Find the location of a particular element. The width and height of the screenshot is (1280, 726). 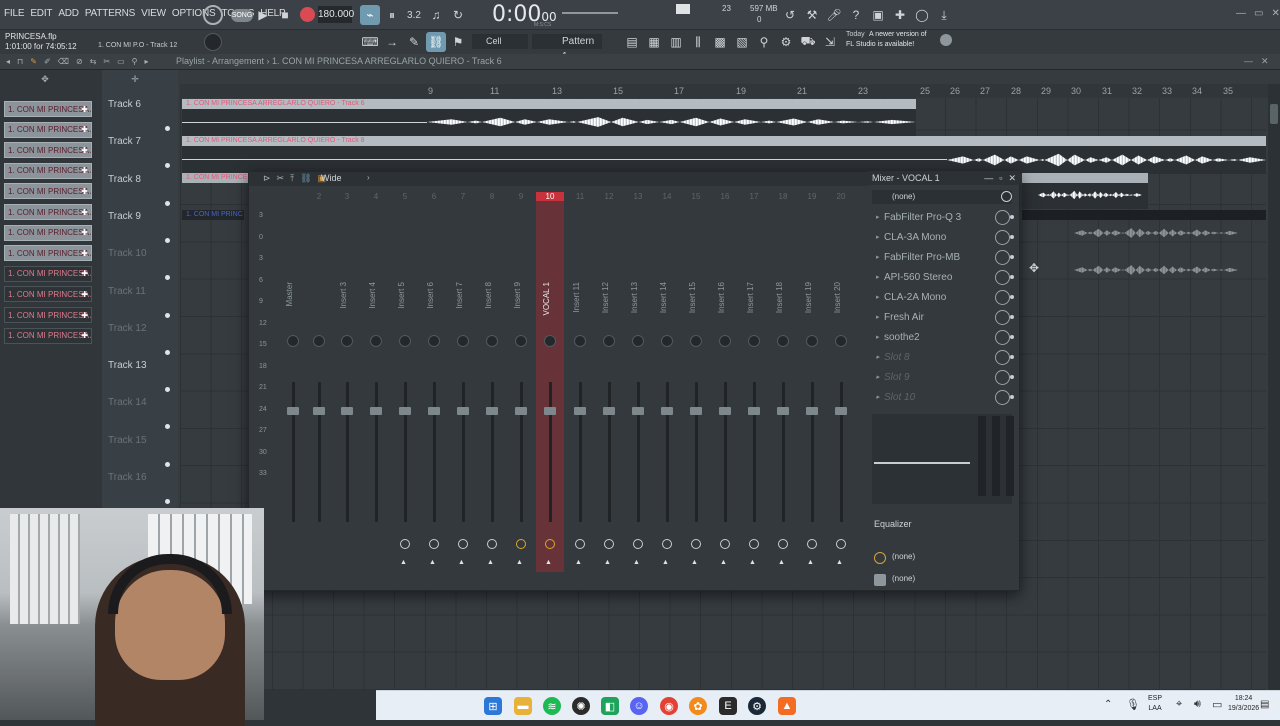

play-button: ▶ is located at coordinates (263, 15).